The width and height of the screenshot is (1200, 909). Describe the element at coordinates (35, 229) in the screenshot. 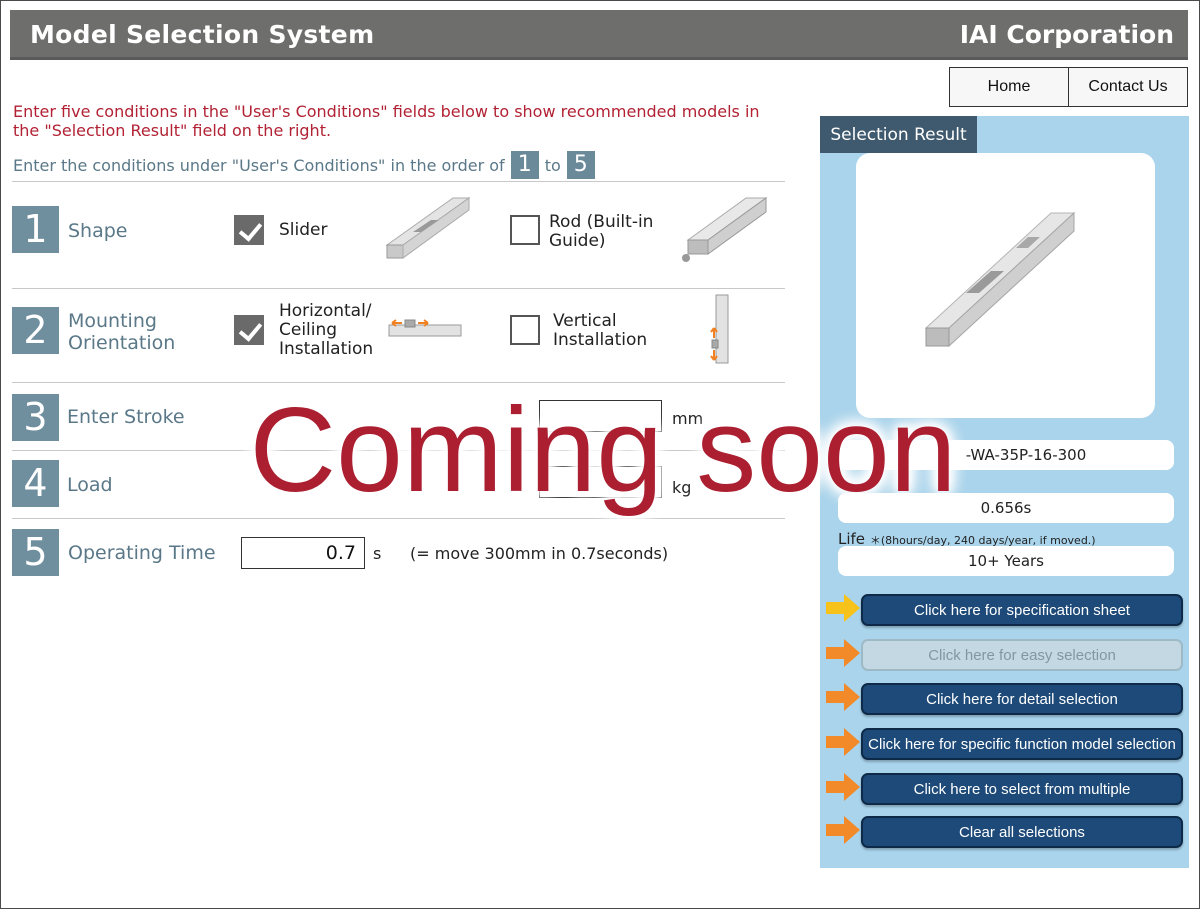

I see `step-1-number: 1` at that location.